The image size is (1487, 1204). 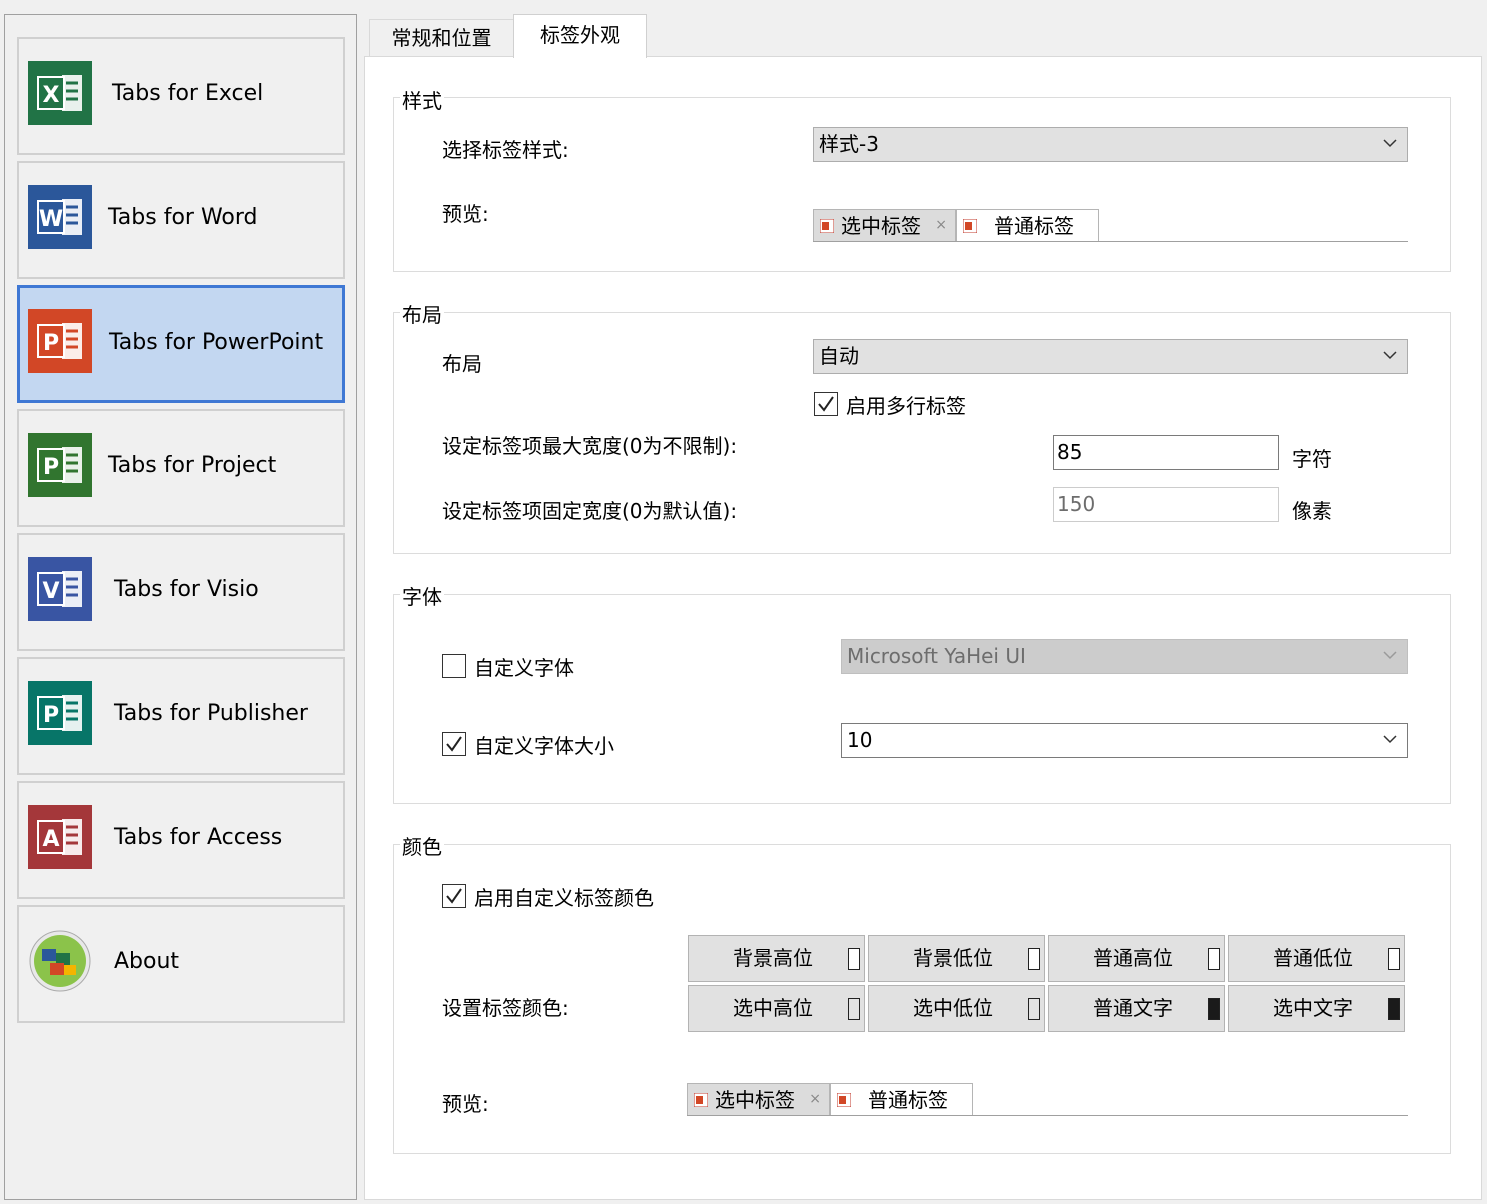 I want to click on sidebar-item-label: Tabs for Visio, so click(x=186, y=589).